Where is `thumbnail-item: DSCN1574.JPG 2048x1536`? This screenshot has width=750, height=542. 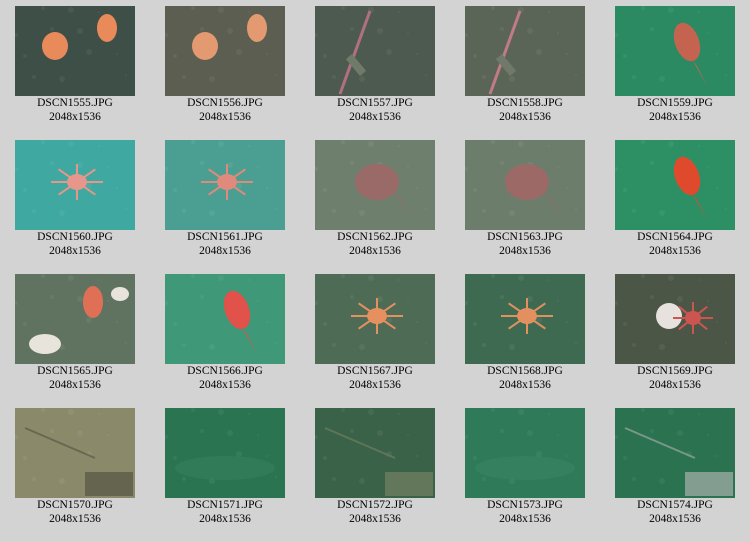
thumbnail-item: DSCN1574.JPG 2048x1536 is located at coordinates (675, 467).